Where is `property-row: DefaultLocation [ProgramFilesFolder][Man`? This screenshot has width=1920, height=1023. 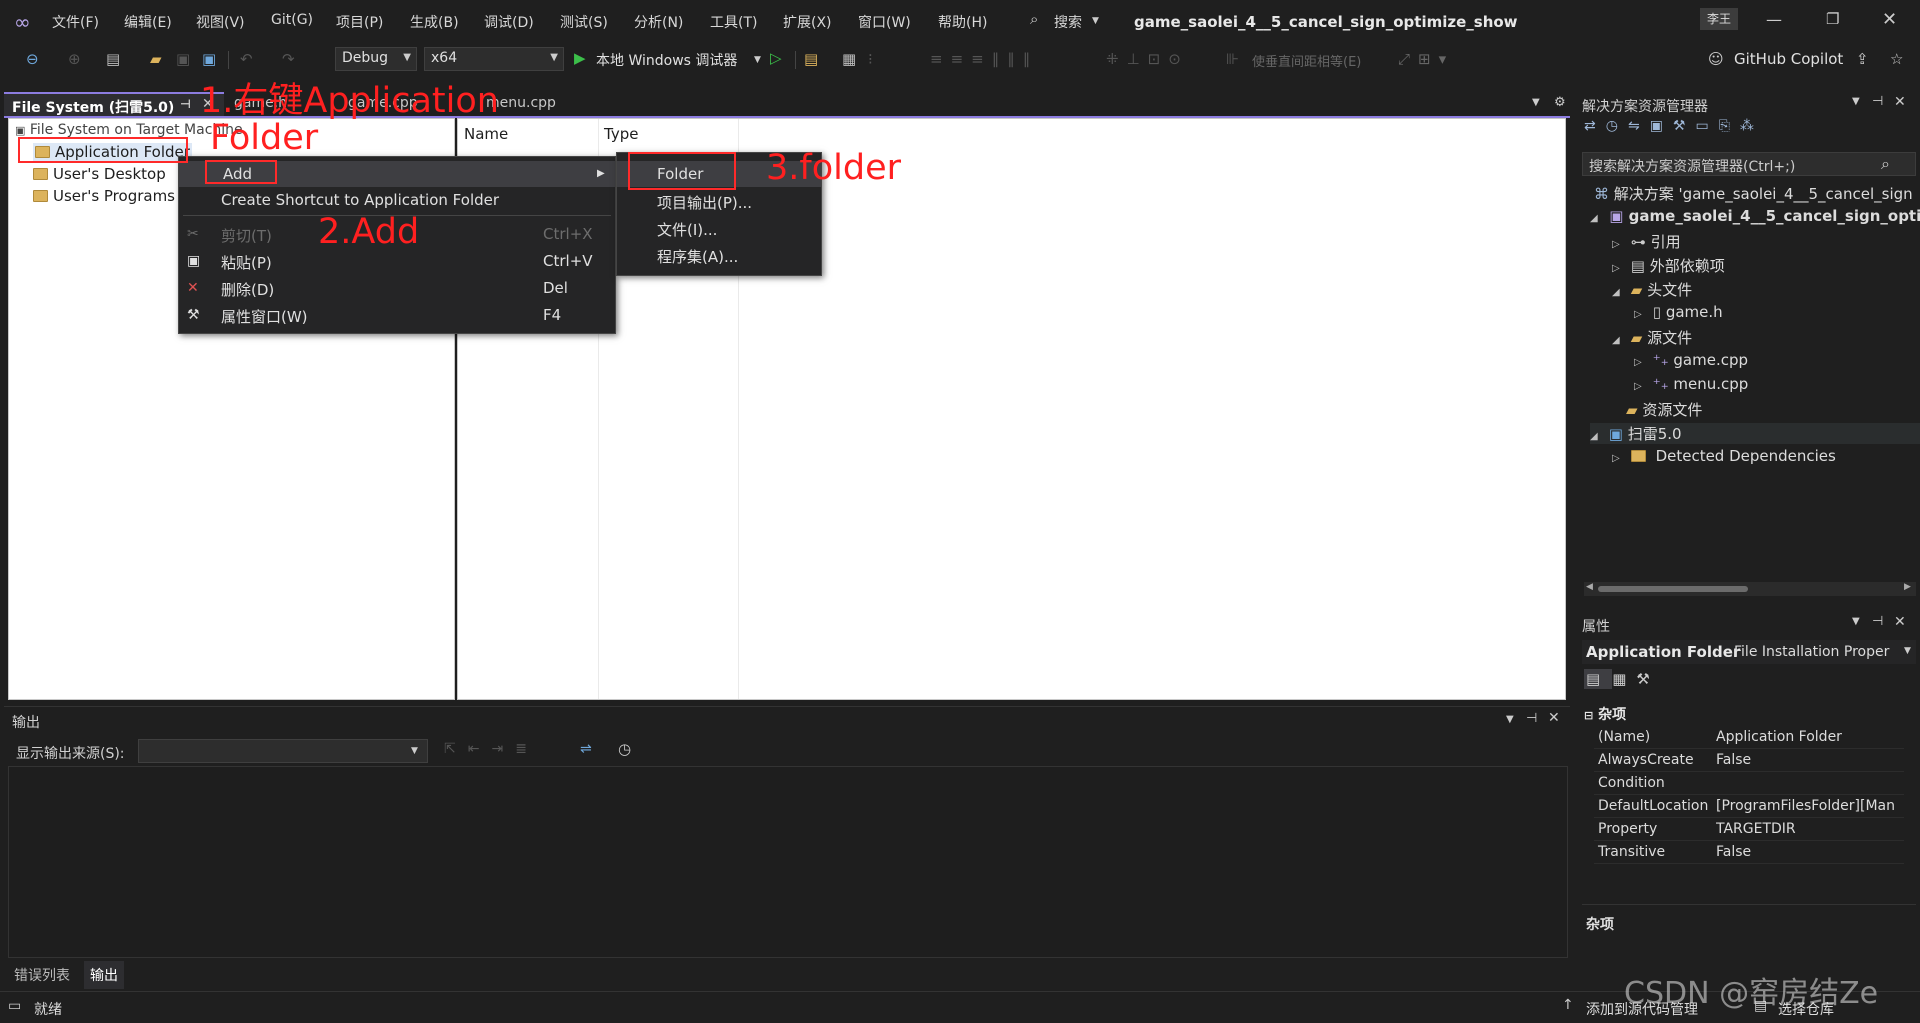 property-row: DefaultLocation [ProgramFilesFolder][Man is located at coordinates (1749, 806).